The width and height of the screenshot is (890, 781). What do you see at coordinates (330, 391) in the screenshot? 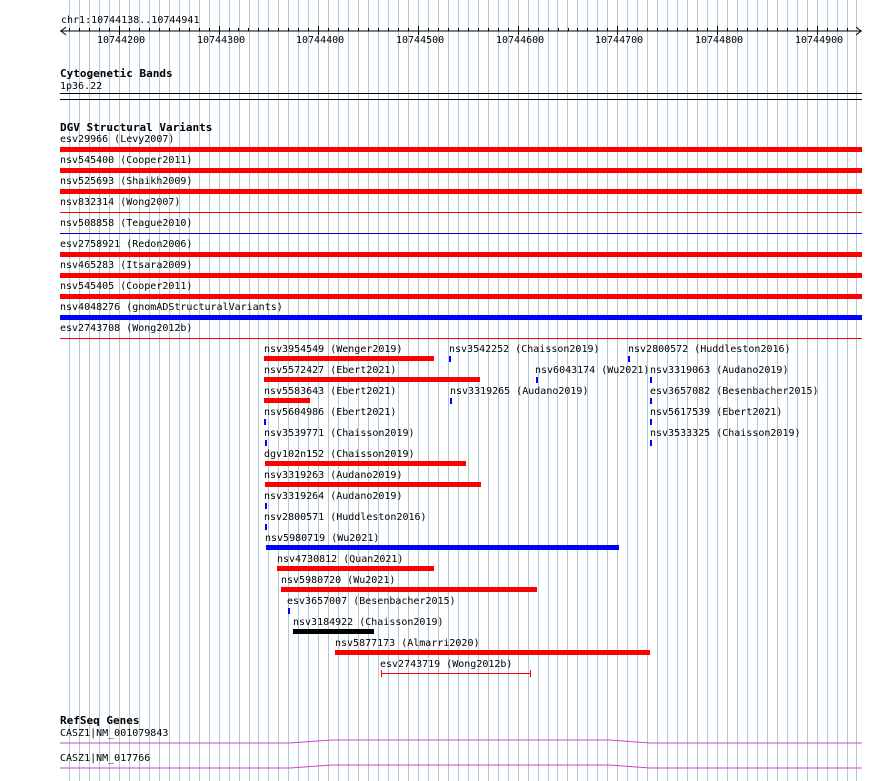
I see `dgv-feature-label: nsv5583643 (Ebert2021)` at bounding box center [330, 391].